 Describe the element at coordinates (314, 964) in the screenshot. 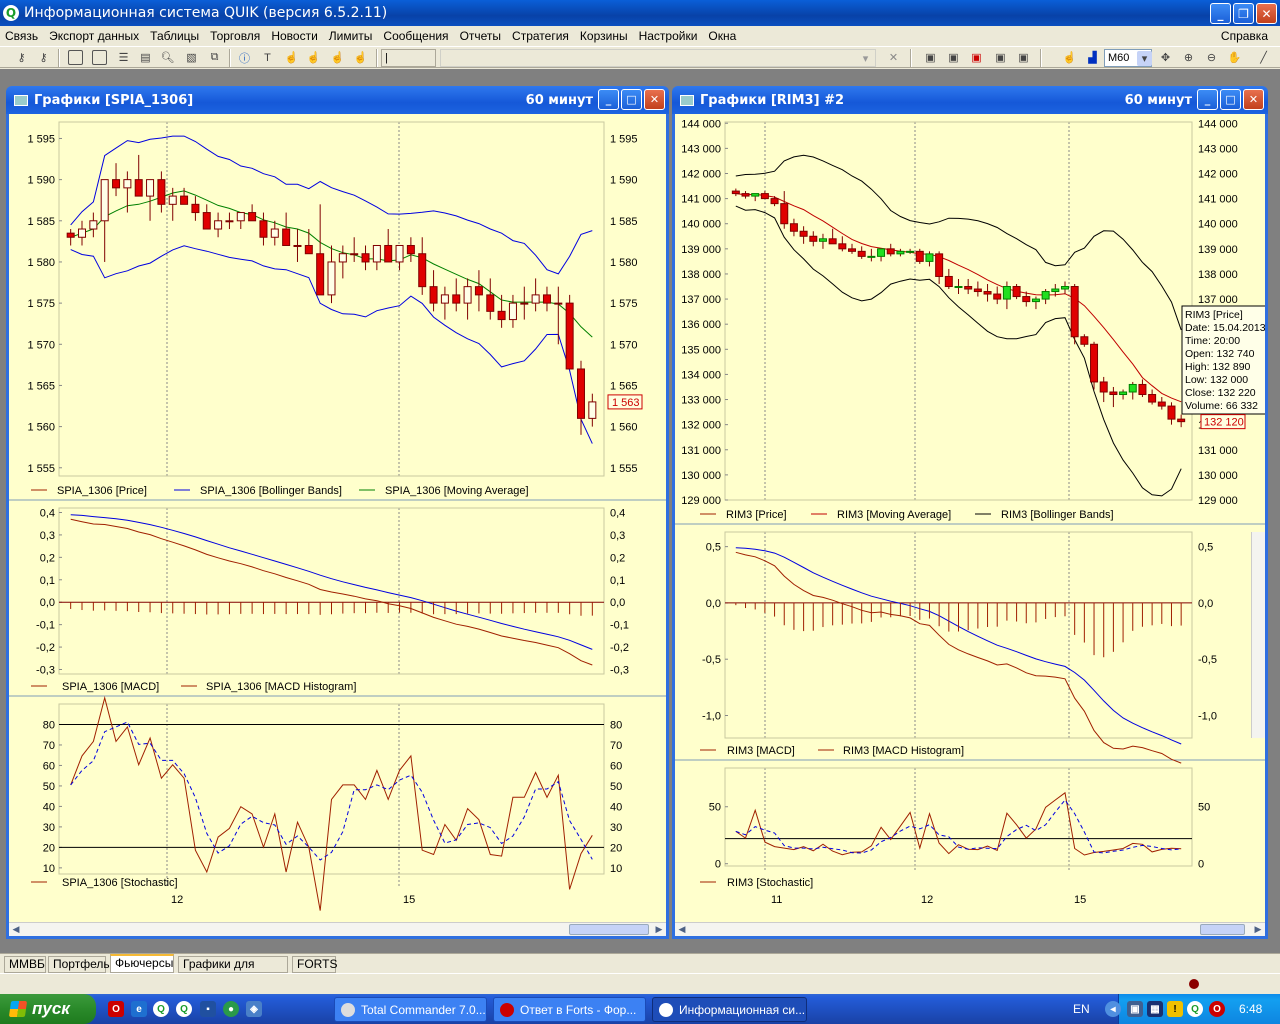

I see `tab-4: FORTS` at that location.